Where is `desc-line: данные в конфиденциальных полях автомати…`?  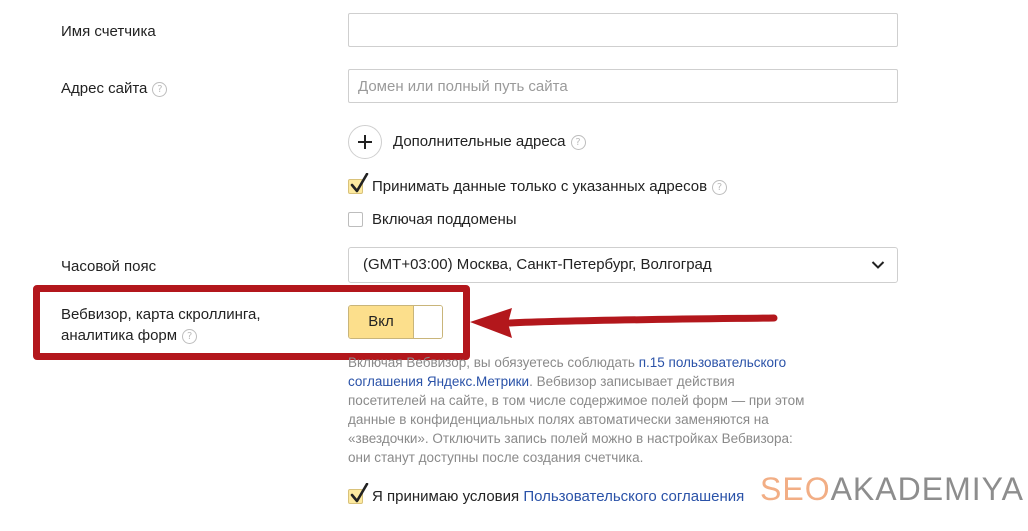
desc-line: данные в конфиденциальных полях автомати… is located at coordinates (558, 419).